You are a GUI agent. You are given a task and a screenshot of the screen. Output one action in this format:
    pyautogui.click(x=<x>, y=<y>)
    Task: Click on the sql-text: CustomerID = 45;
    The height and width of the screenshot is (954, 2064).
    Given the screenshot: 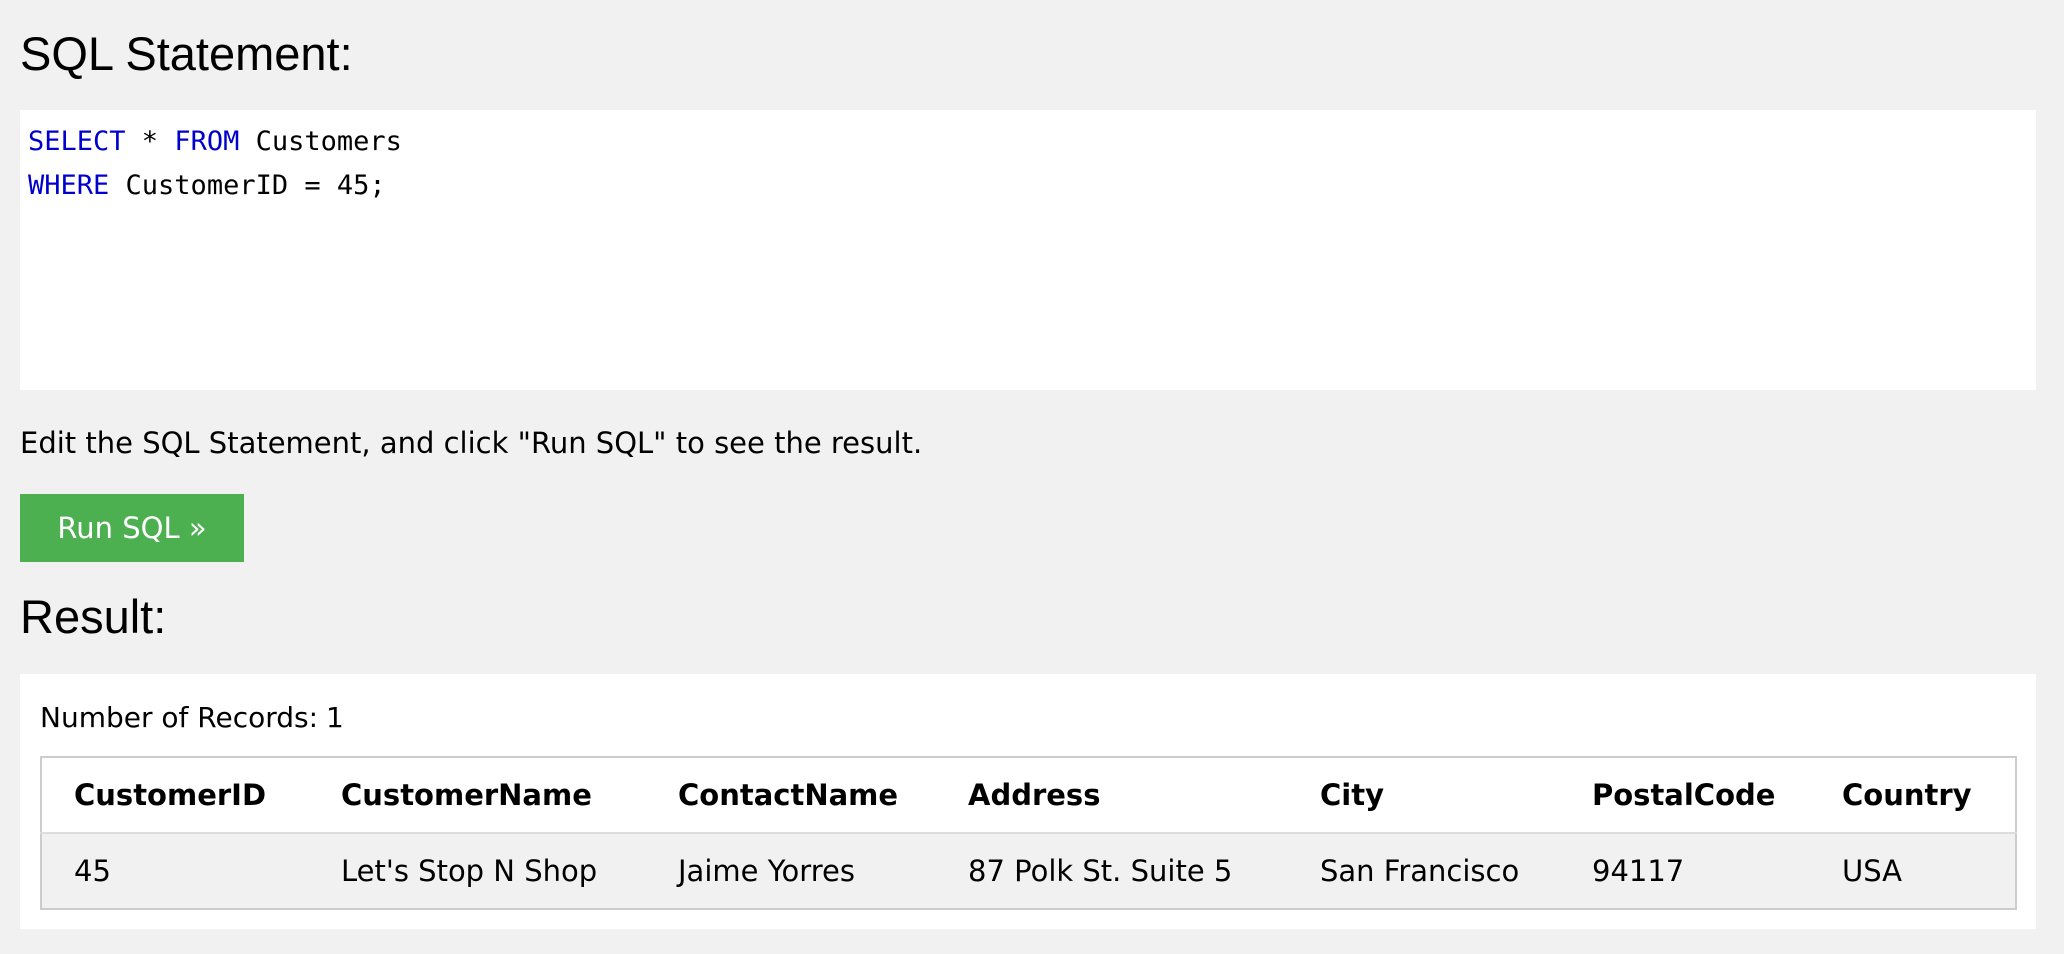 What is the action you would take?
    pyautogui.click(x=247, y=185)
    